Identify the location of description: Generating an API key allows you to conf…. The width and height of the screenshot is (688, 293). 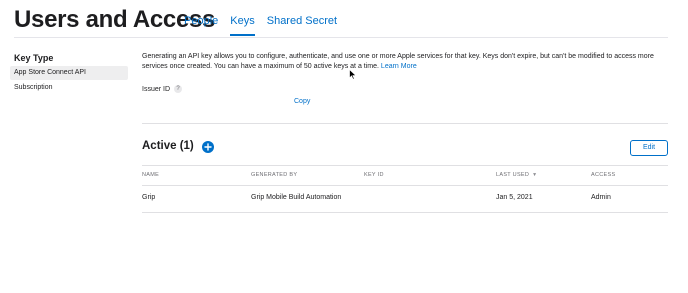
(402, 62).